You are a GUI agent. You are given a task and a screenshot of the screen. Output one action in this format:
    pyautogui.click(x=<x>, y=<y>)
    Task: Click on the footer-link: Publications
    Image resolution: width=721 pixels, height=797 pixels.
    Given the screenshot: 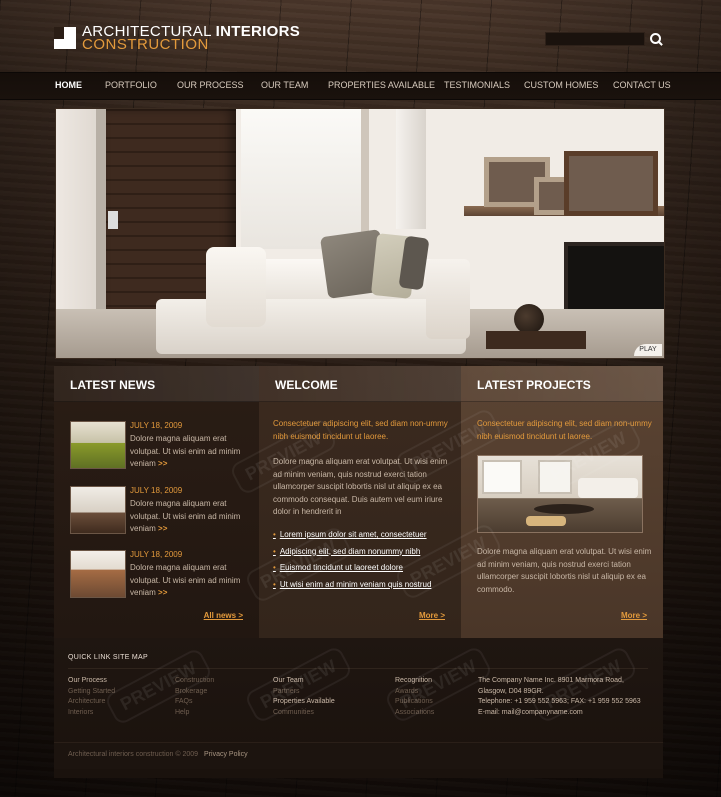 What is the action you would take?
    pyautogui.click(x=414, y=702)
    